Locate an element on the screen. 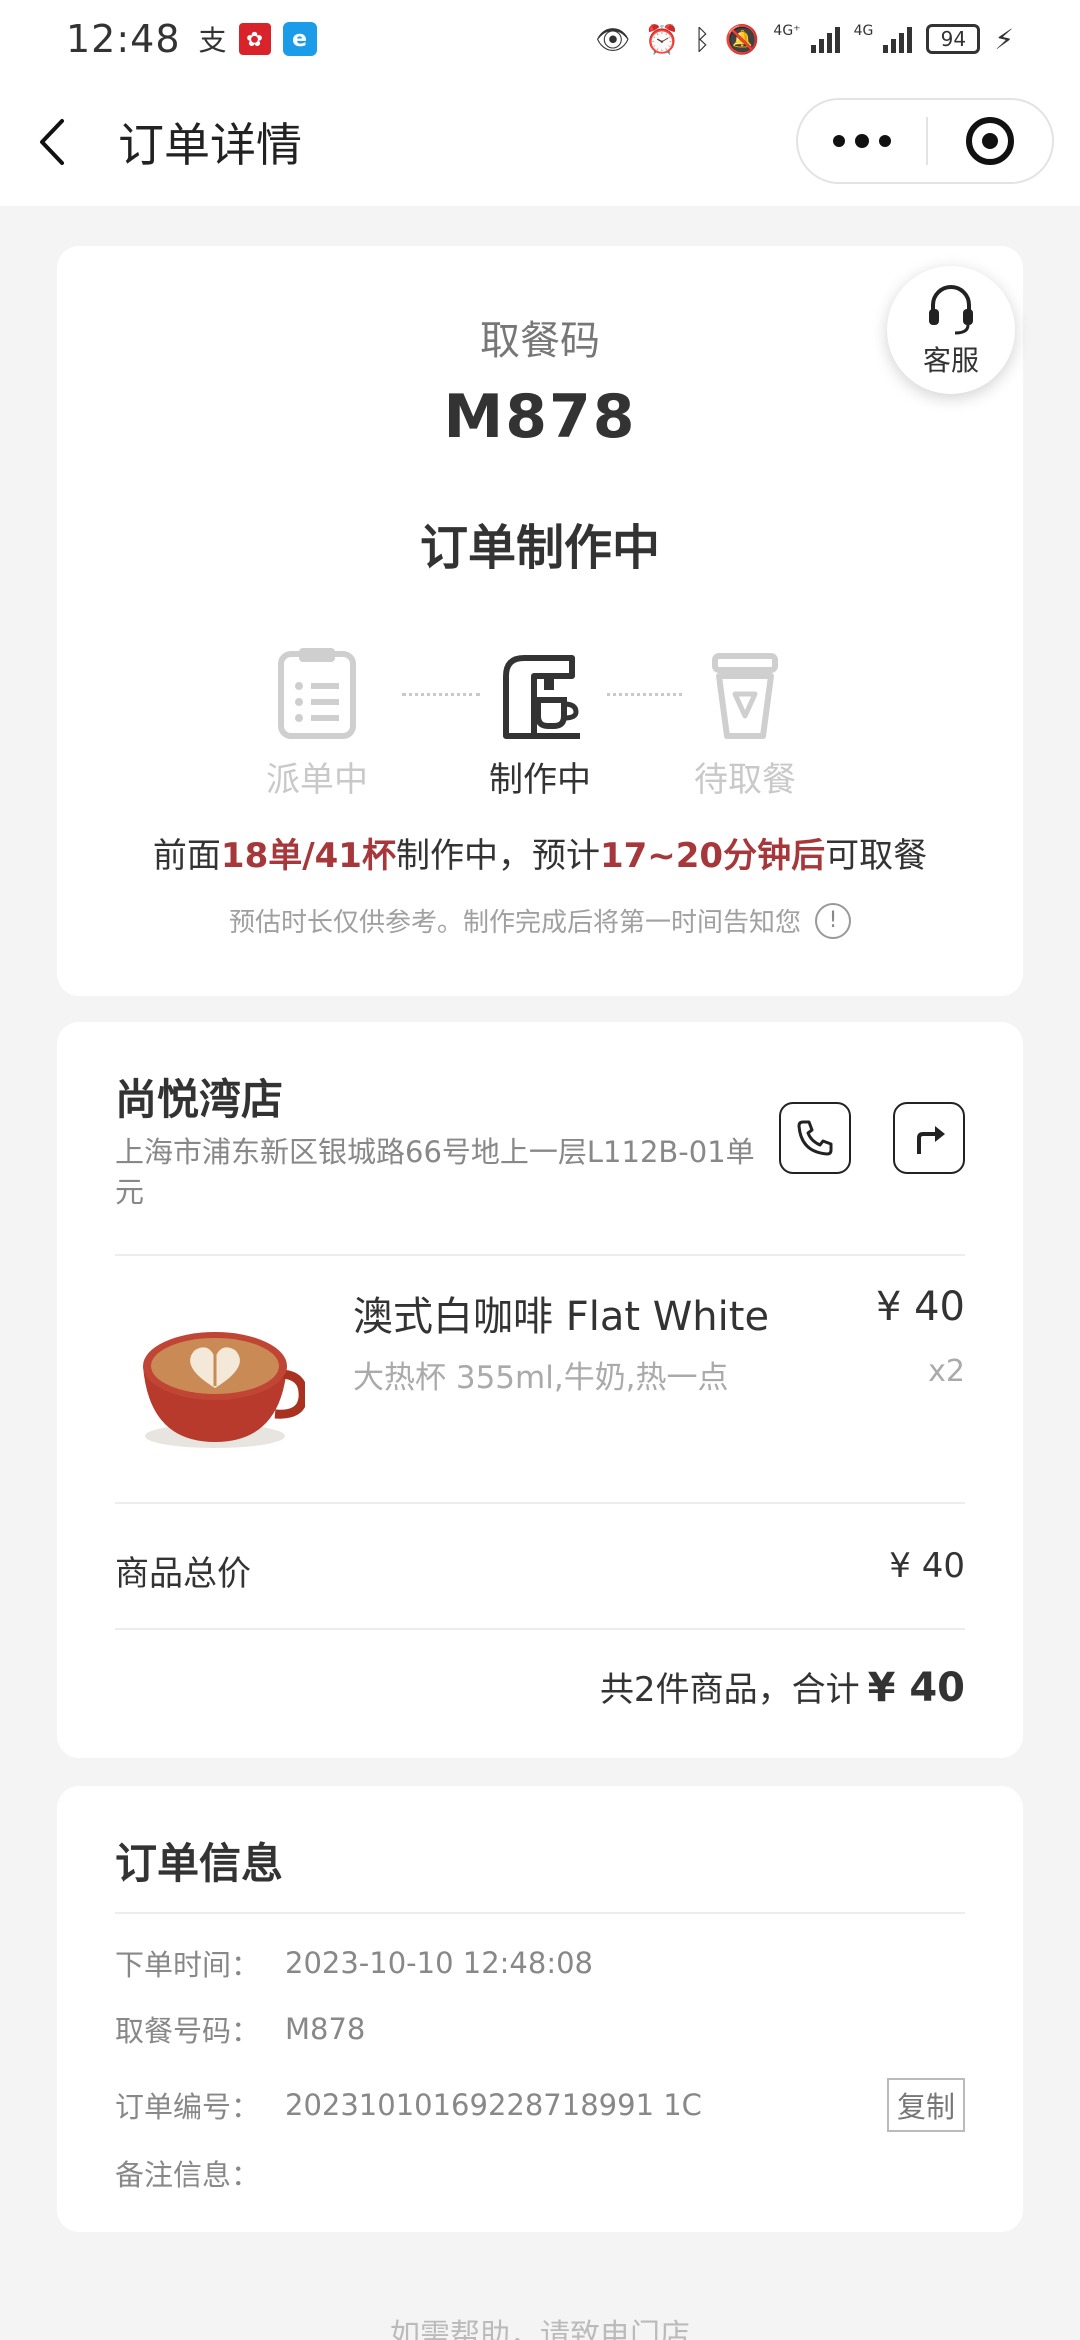 Image resolution: width=1080 pixels, height=2340 pixels. call-store-button is located at coordinates (815, 1138).